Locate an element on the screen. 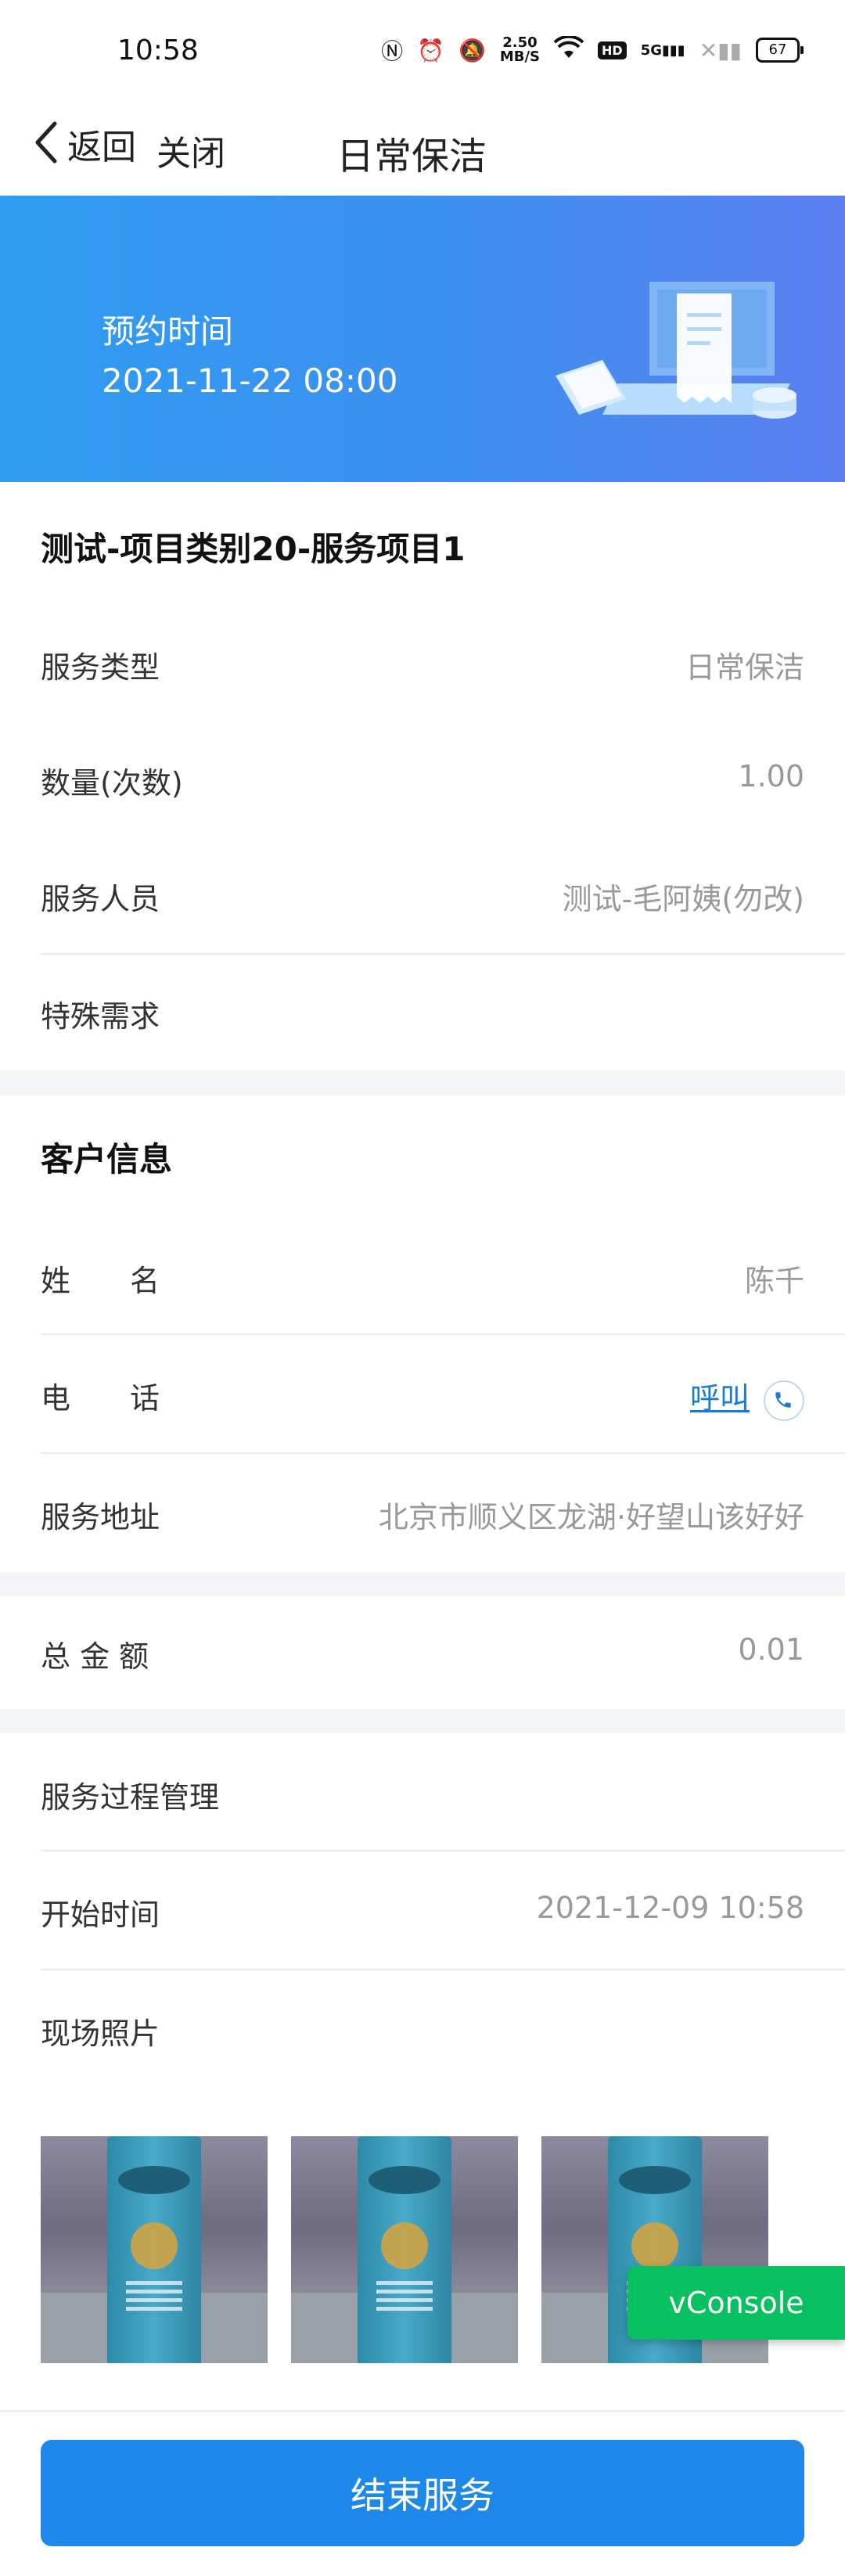 The width and height of the screenshot is (845, 2576). appointment-banner: 预约时间 2021-11-22 08:00 is located at coordinates (422, 339).